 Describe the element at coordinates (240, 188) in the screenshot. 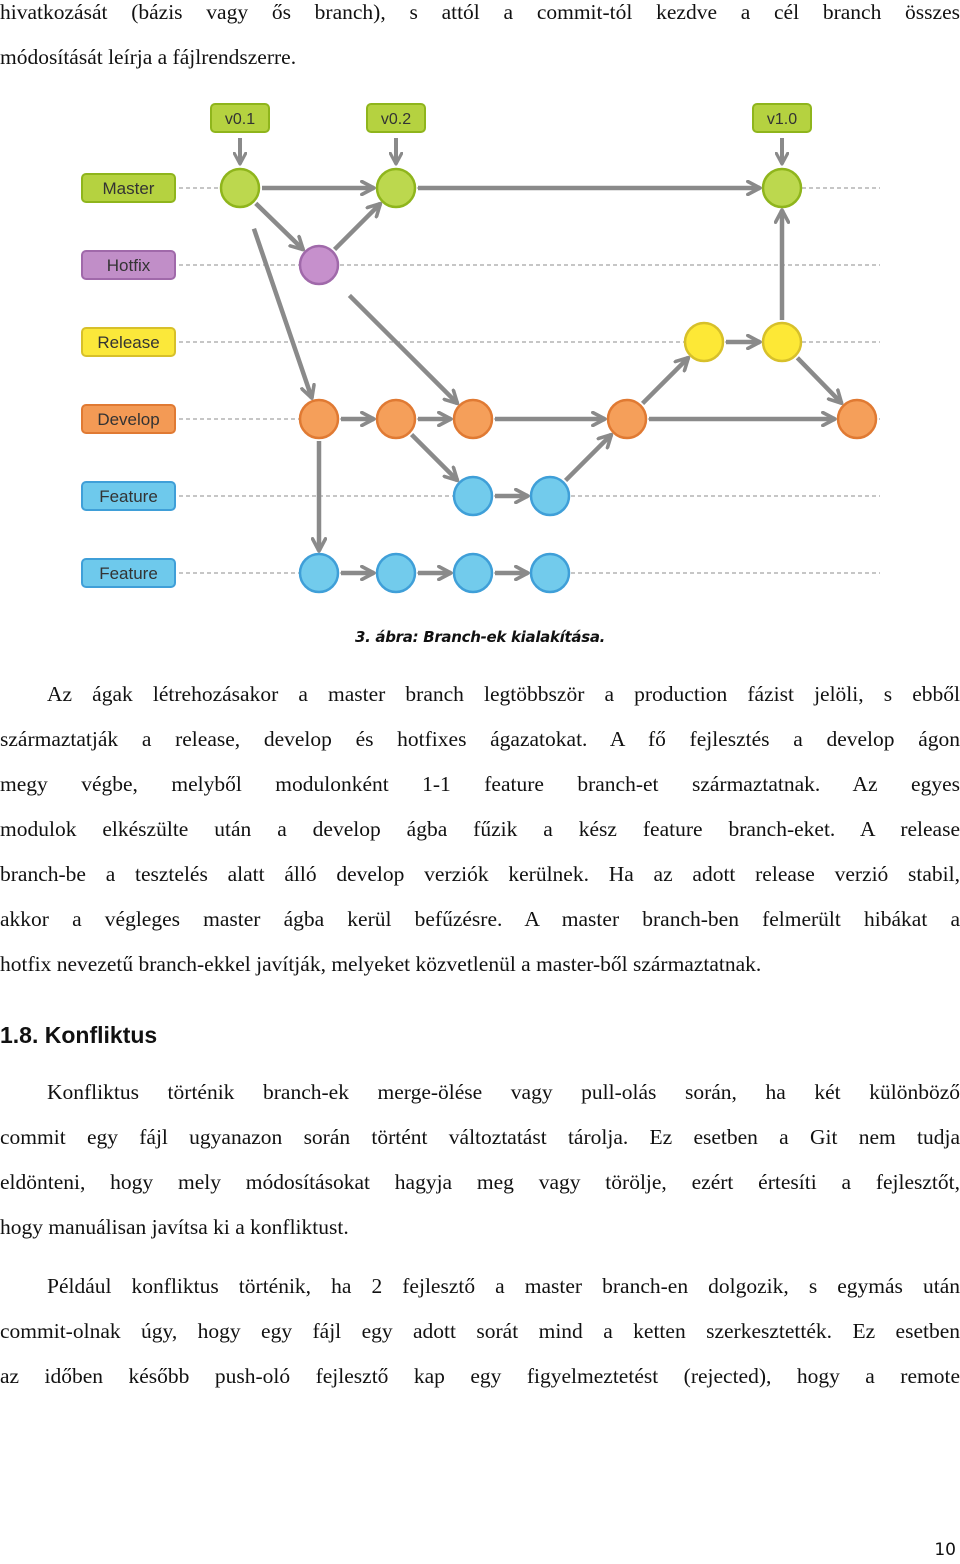

I see `commit-node-m1` at that location.